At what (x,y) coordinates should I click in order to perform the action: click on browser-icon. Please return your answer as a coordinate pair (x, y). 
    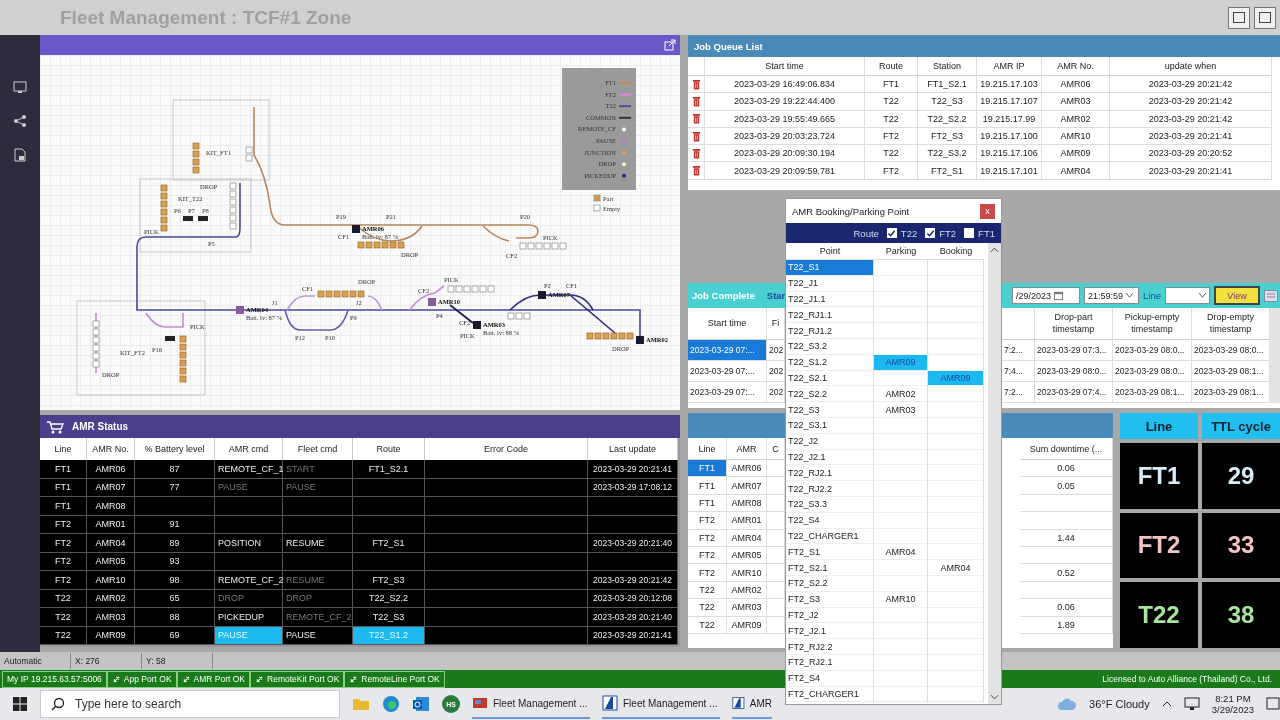
    Looking at the image, I should click on (391, 704).